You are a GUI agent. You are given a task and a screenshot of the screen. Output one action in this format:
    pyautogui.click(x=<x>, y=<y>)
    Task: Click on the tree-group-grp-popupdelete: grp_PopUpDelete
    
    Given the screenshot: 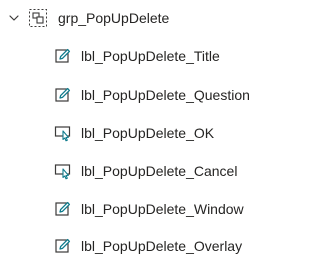 What is the action you would take?
    pyautogui.click(x=150, y=18)
    